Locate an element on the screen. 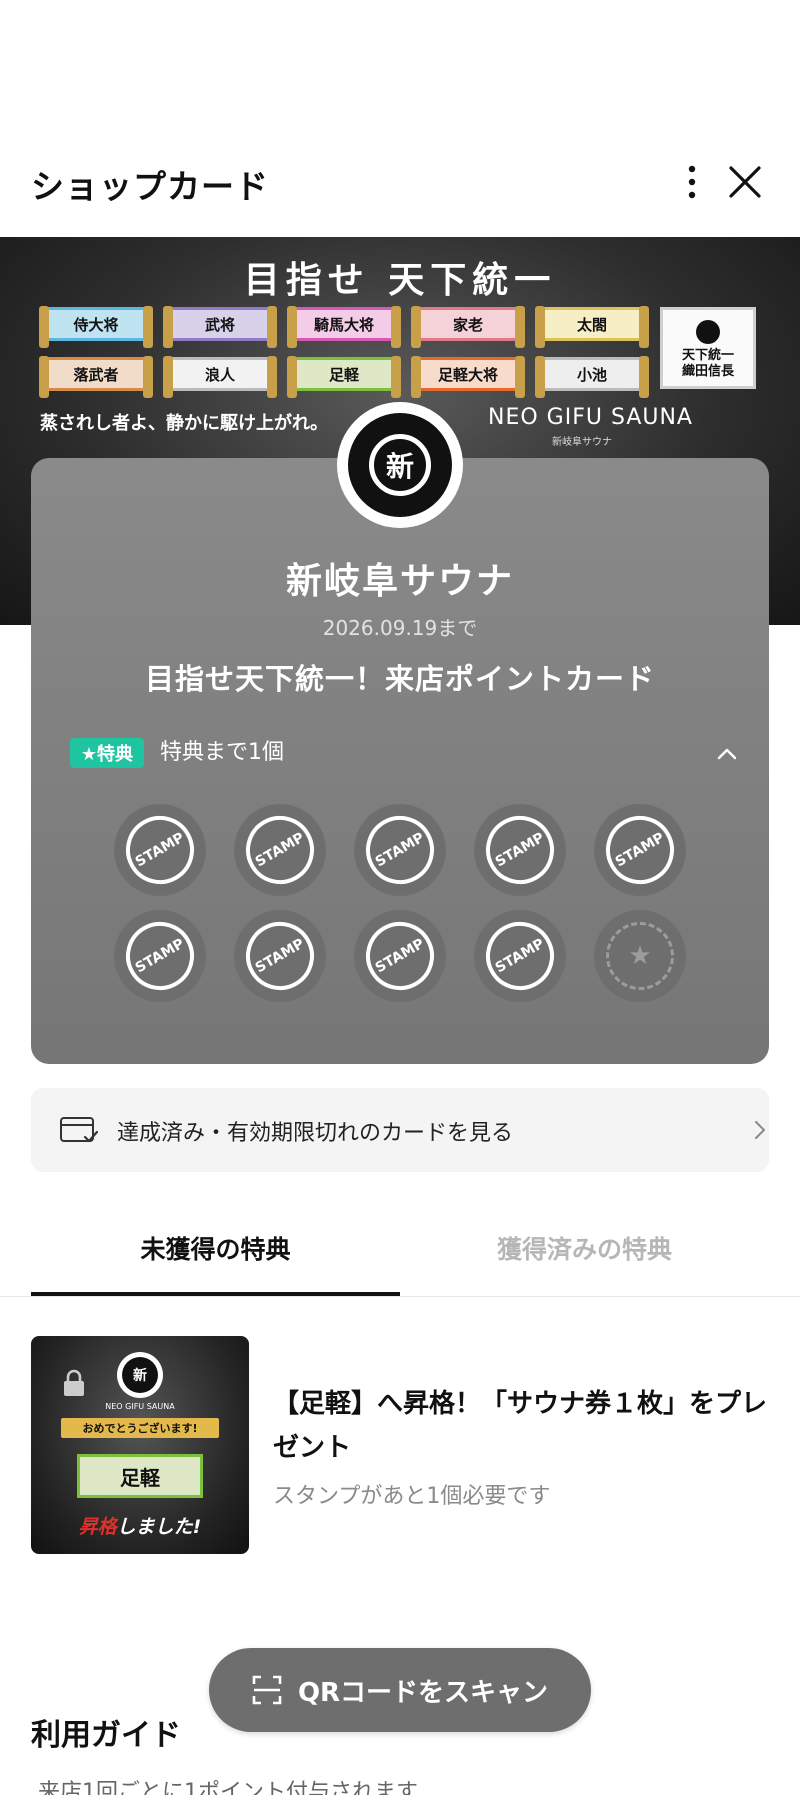  more-vertical-icon is located at coordinates (692, 182).